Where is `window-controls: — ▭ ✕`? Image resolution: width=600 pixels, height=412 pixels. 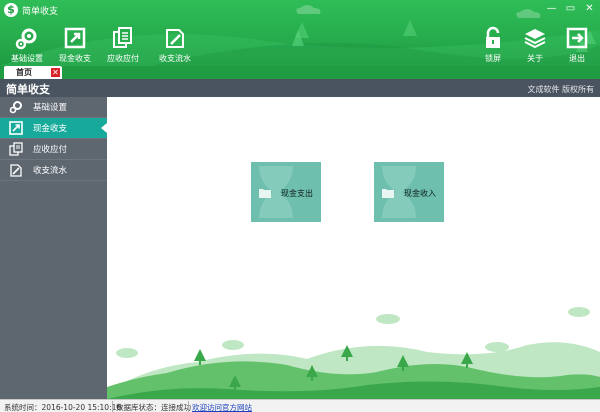
window-controls: — ▭ ✕ is located at coordinates (570, 8).